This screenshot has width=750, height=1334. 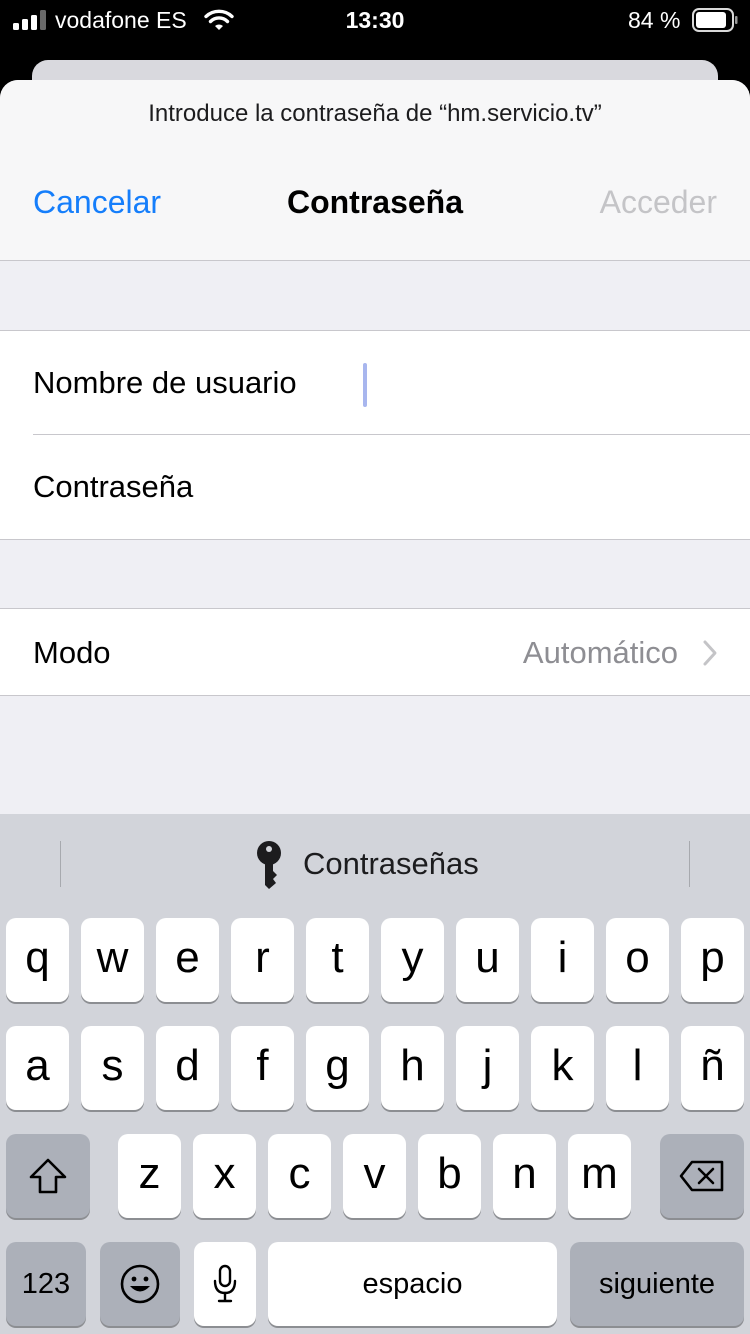 What do you see at coordinates (113, 486) in the screenshot?
I see `password-label: Contraseña` at bounding box center [113, 486].